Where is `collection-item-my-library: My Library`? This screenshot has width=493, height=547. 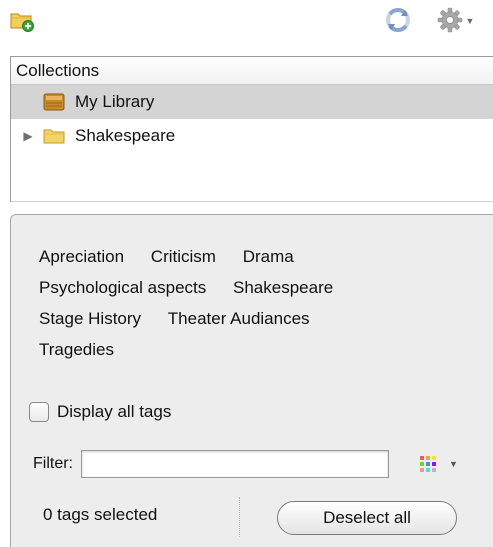 collection-item-my-library: My Library is located at coordinates (252, 102).